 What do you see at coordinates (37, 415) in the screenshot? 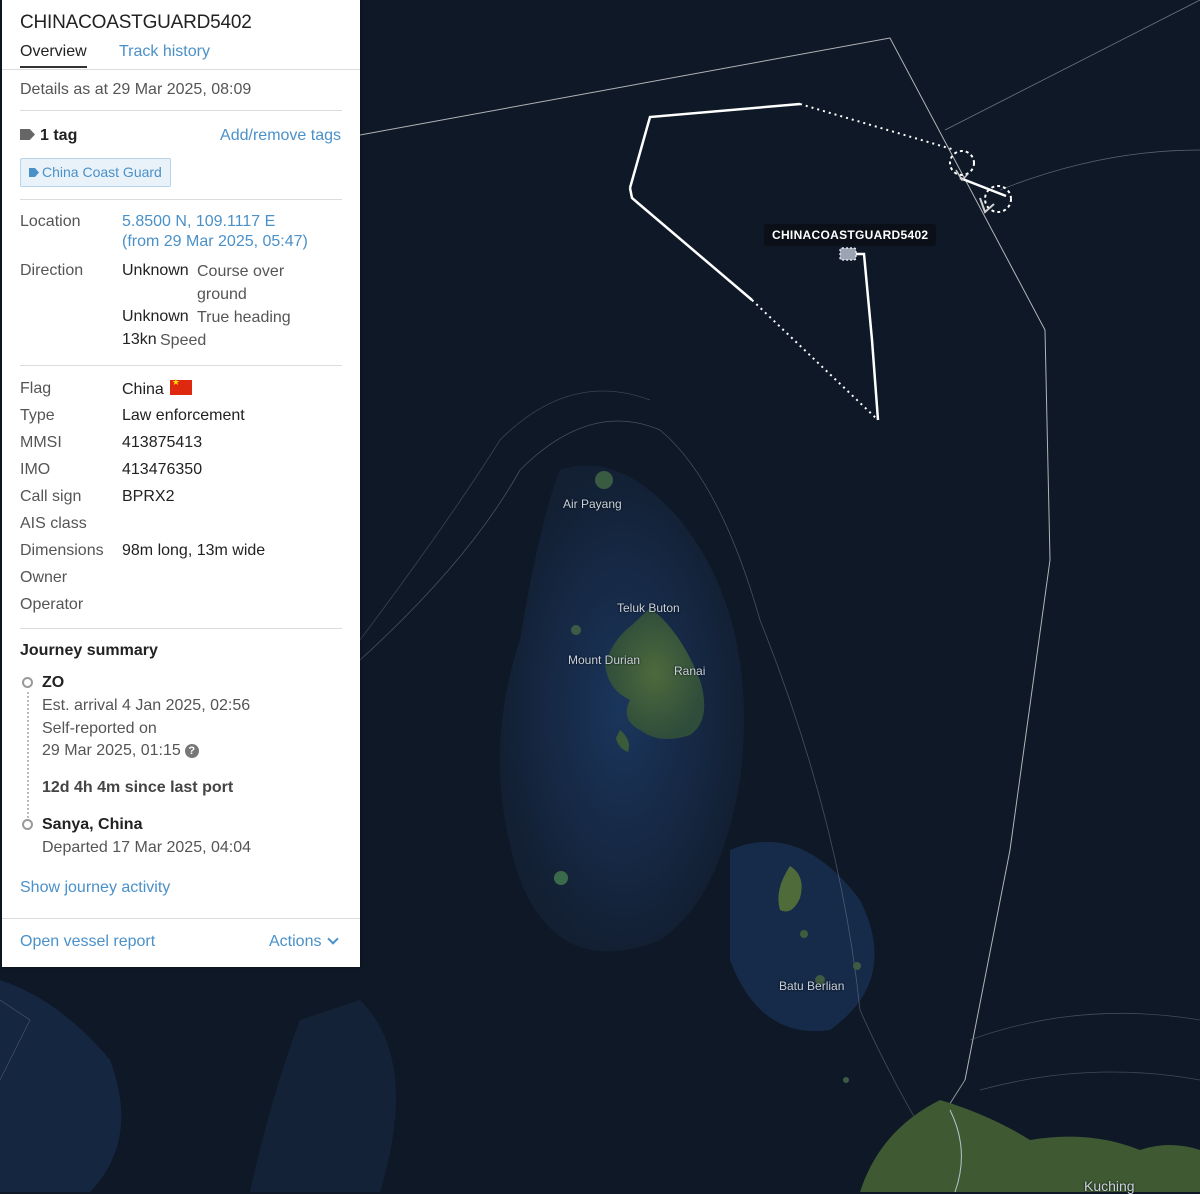
I see `type-label: Type` at bounding box center [37, 415].